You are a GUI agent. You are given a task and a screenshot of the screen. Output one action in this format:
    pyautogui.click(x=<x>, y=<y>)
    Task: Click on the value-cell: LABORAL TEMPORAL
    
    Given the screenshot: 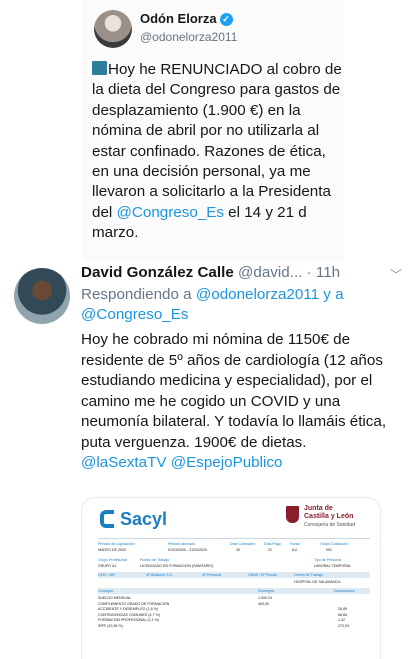 What is the action you would take?
    pyautogui.click(x=333, y=566)
    